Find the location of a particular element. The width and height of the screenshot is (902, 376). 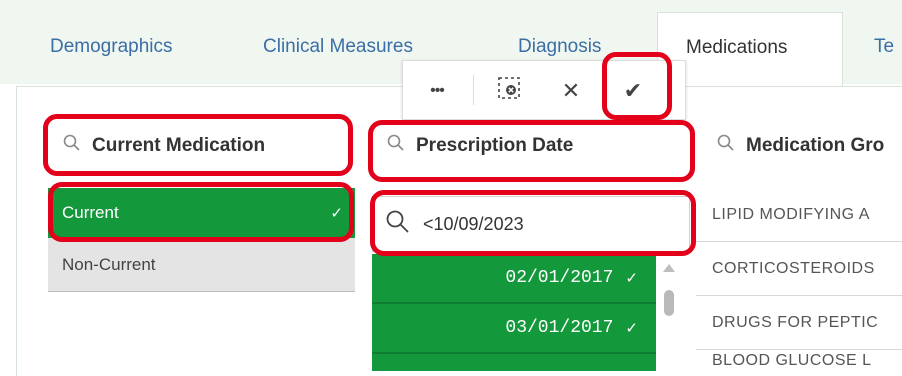

list-item-non-current: Non-Current is located at coordinates (201, 265).